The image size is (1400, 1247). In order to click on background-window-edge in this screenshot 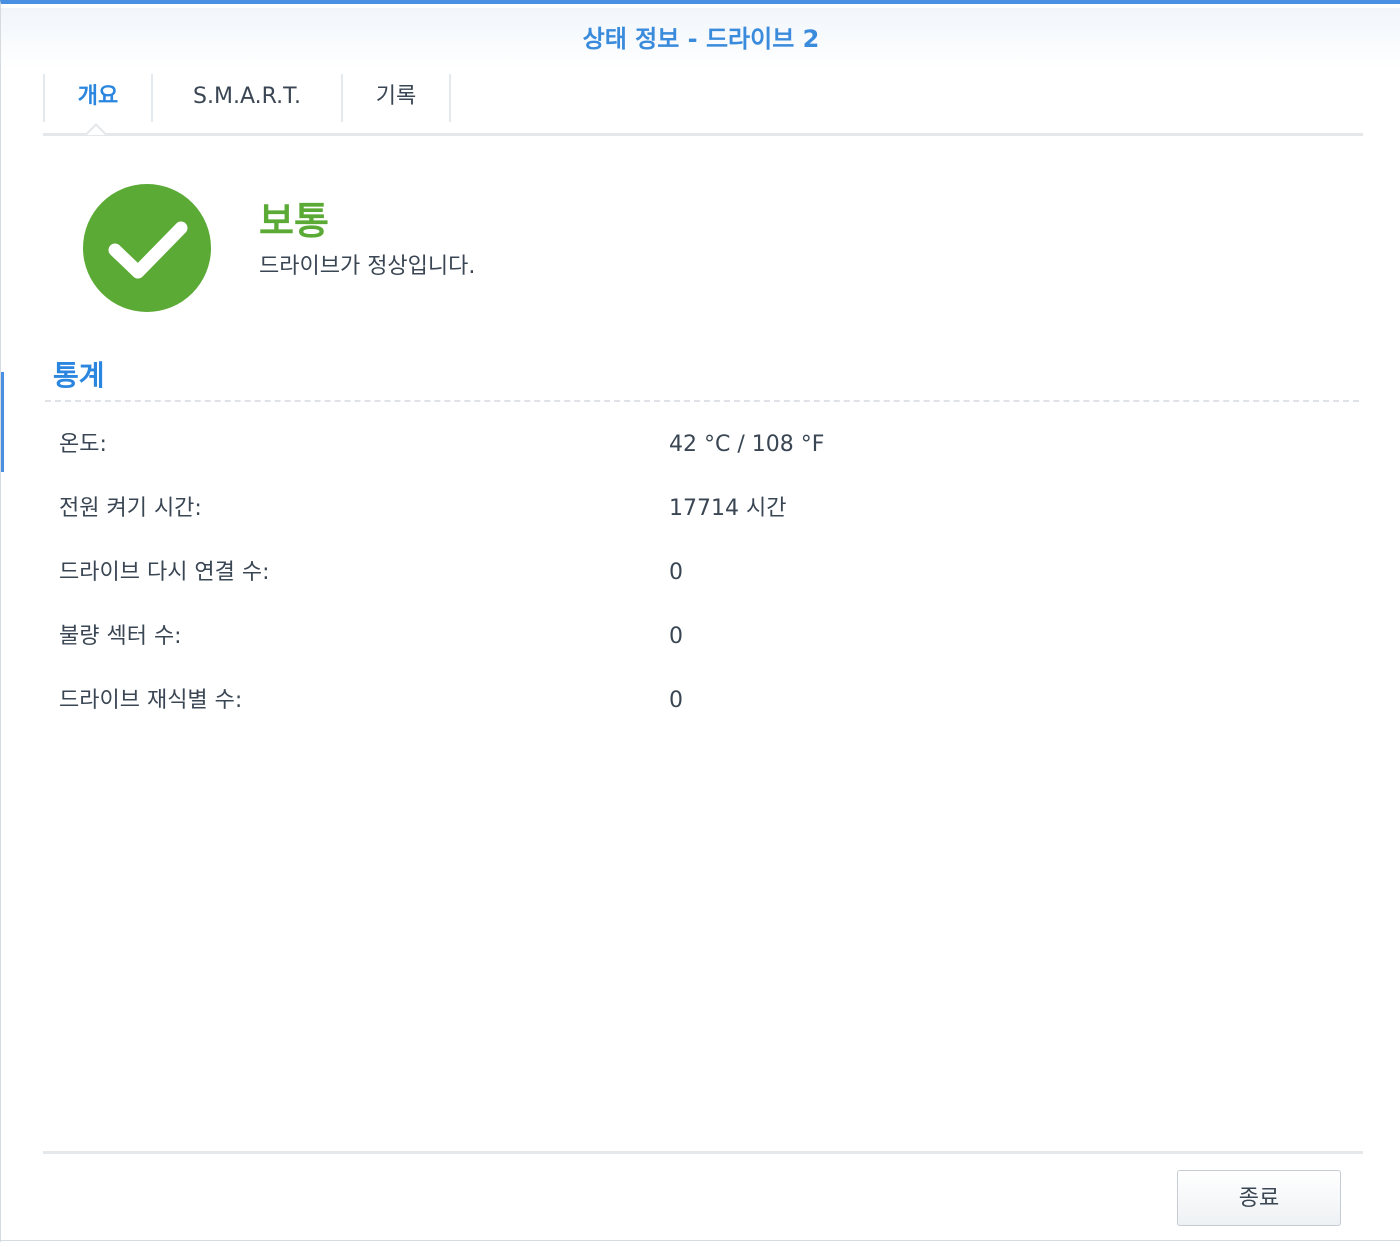, I will do `click(700, 1243)`.